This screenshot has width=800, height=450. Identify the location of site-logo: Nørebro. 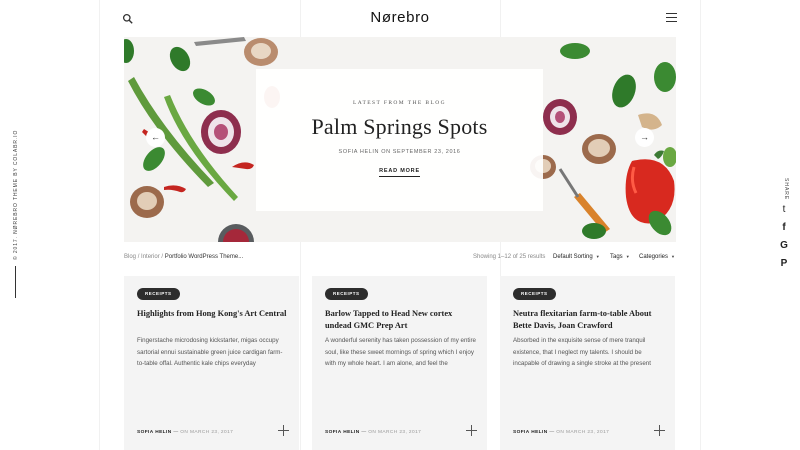
(400, 17).